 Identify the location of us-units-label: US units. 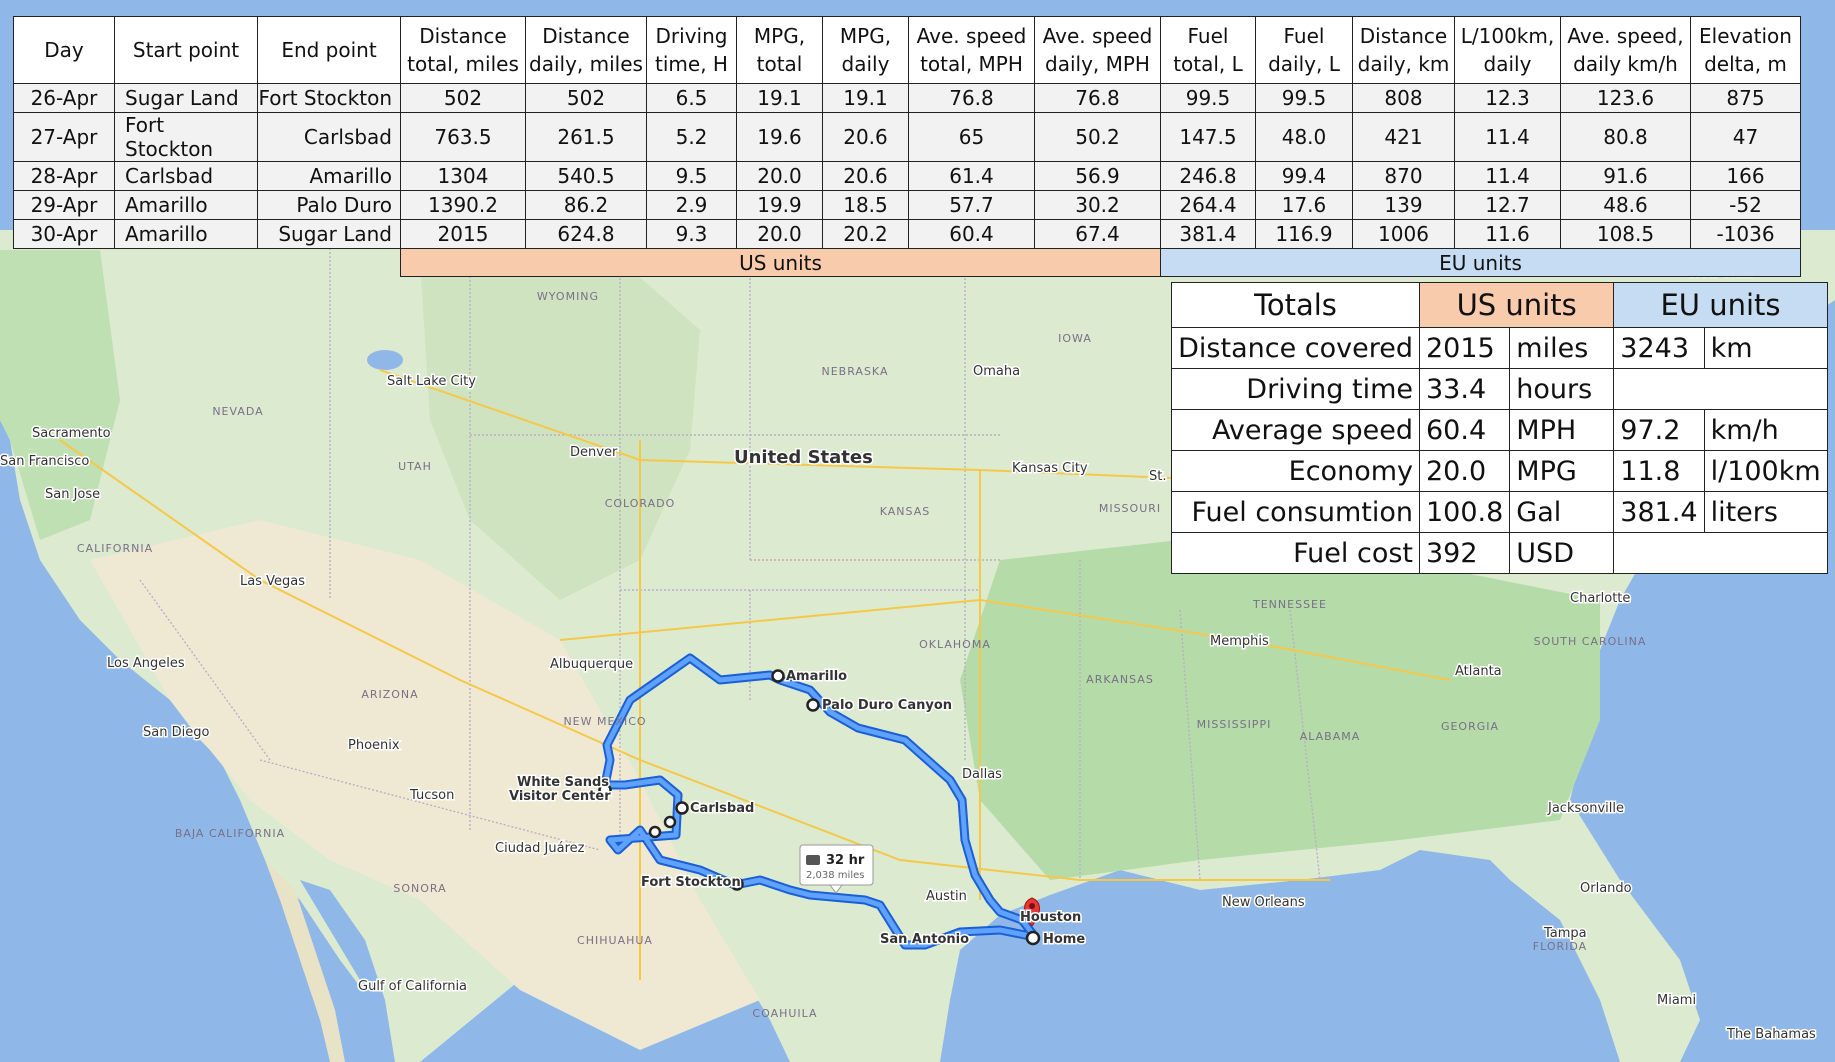
(780, 262).